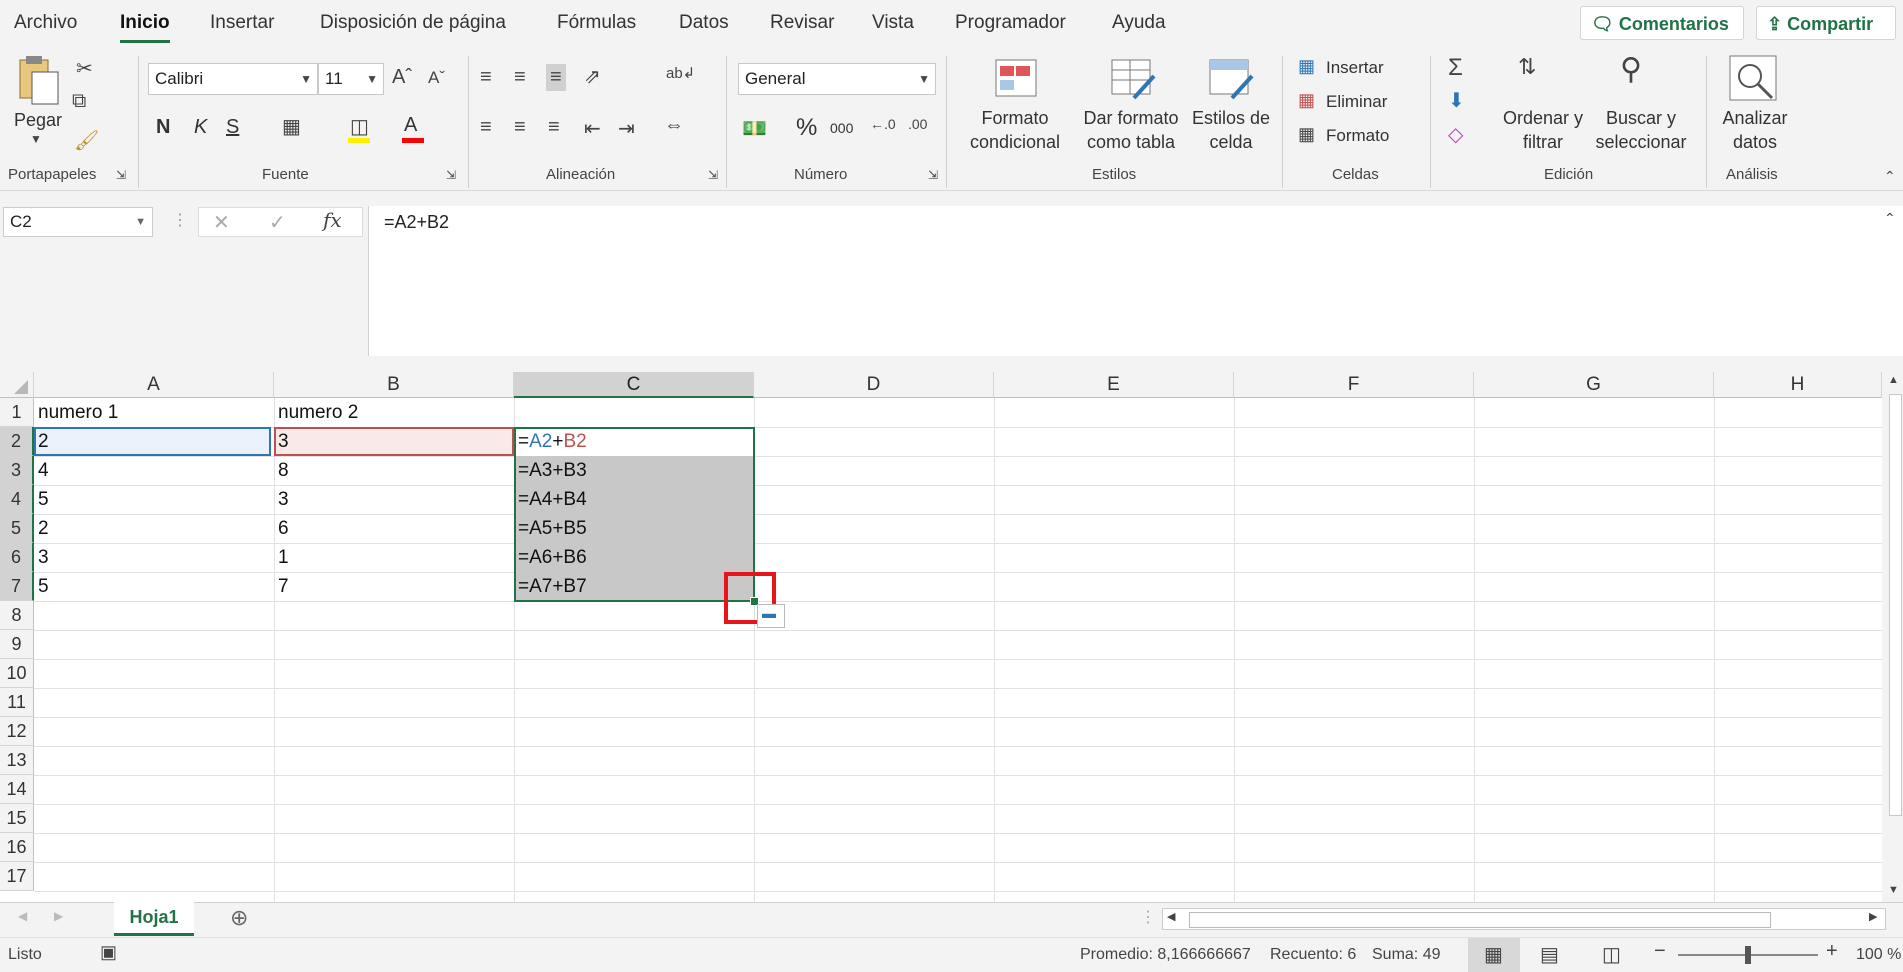 This screenshot has height=972, width=1903. Describe the element at coordinates (1171, 916) in the screenshot. I see `scroll-left-icon: ◀` at that location.